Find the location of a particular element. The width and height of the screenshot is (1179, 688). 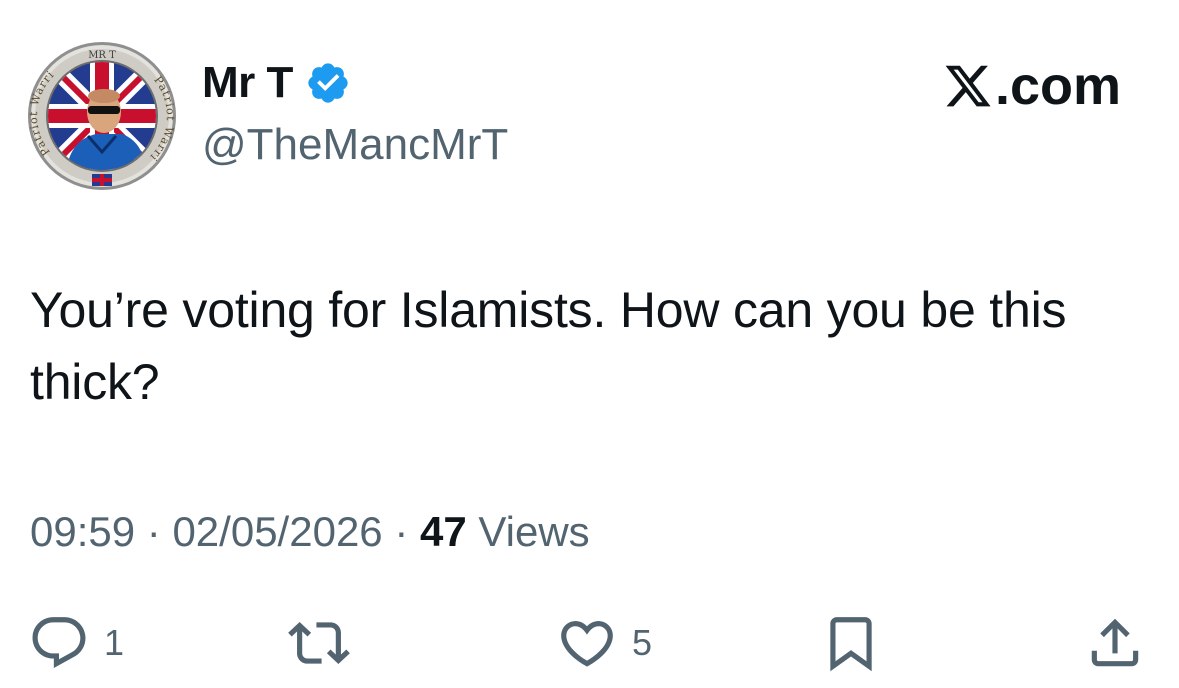

action-bar: 1 5 is located at coordinates (589, 643).